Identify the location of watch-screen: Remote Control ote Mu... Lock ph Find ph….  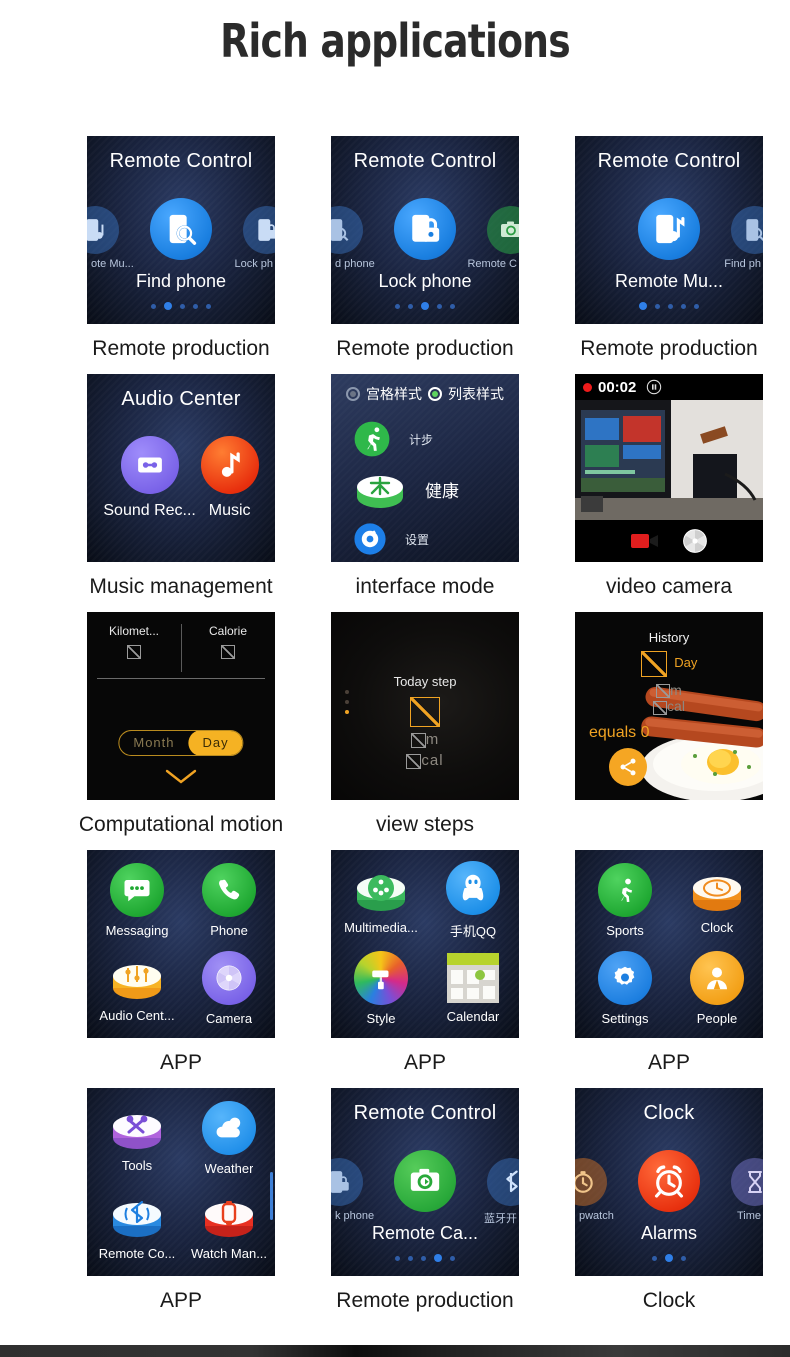
(181, 230).